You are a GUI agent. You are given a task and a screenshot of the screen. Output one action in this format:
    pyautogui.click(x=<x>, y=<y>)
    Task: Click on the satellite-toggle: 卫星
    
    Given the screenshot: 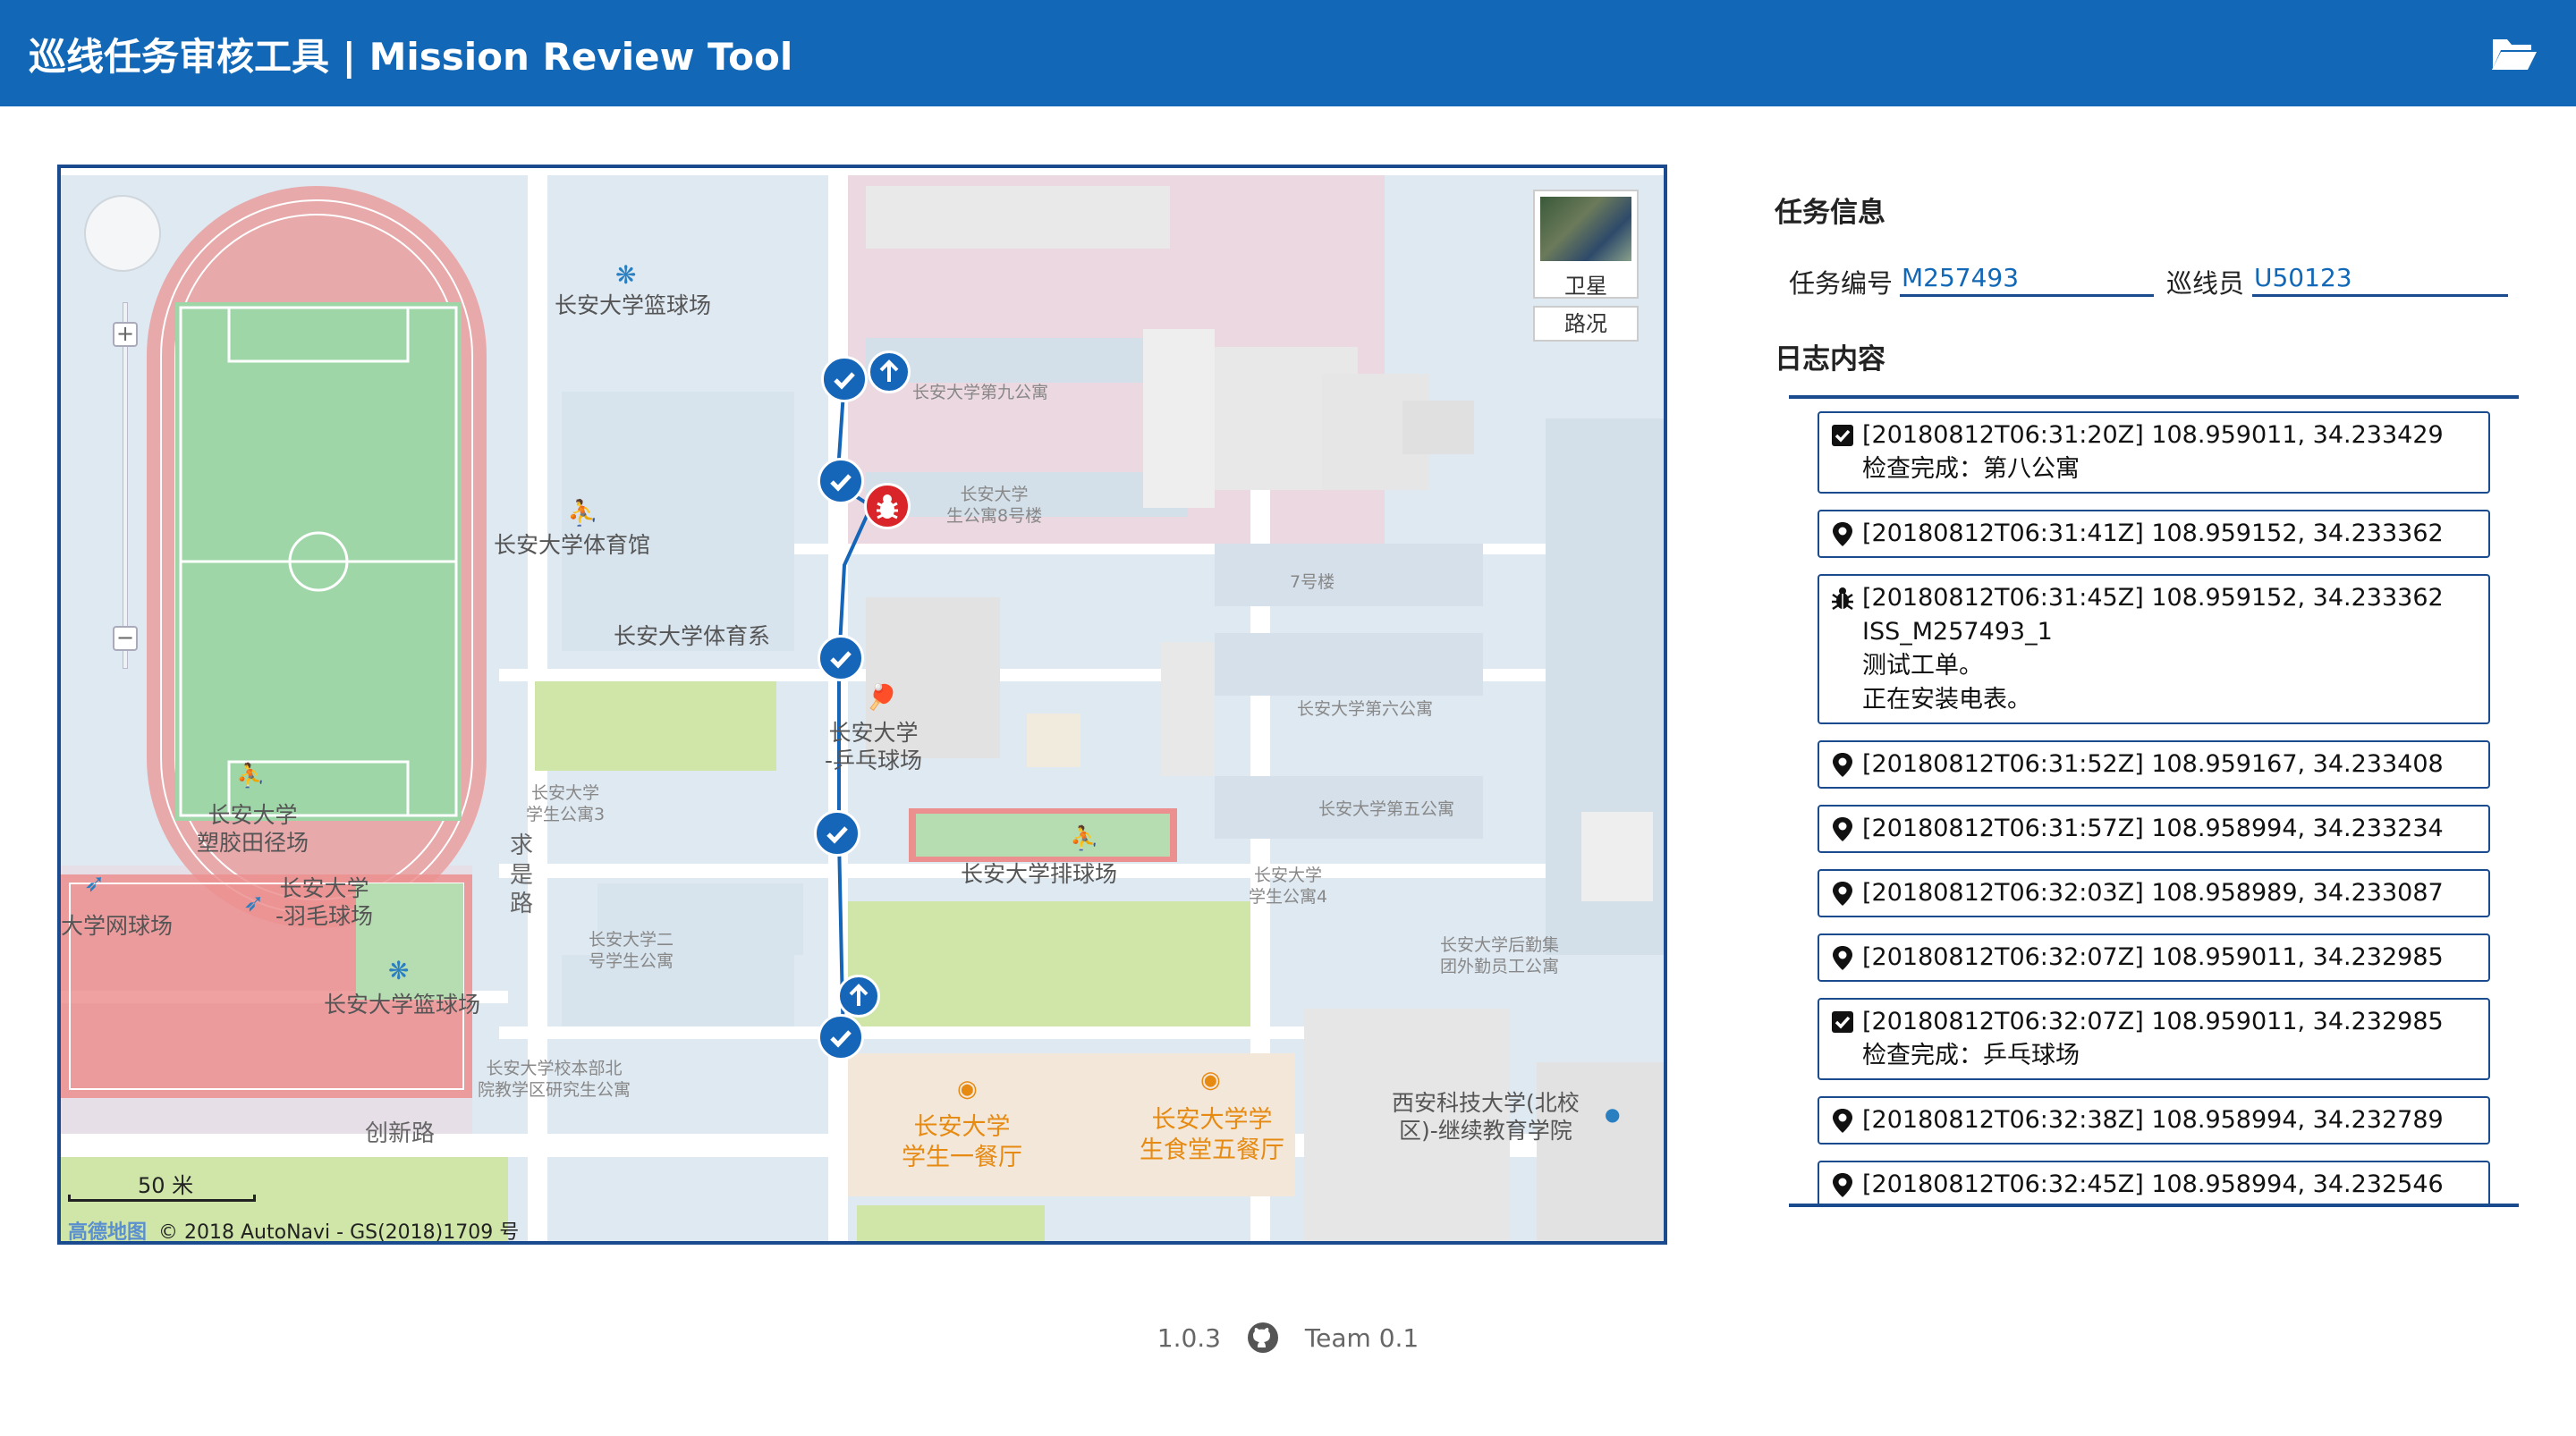 What is the action you would take?
    pyautogui.click(x=1586, y=244)
    